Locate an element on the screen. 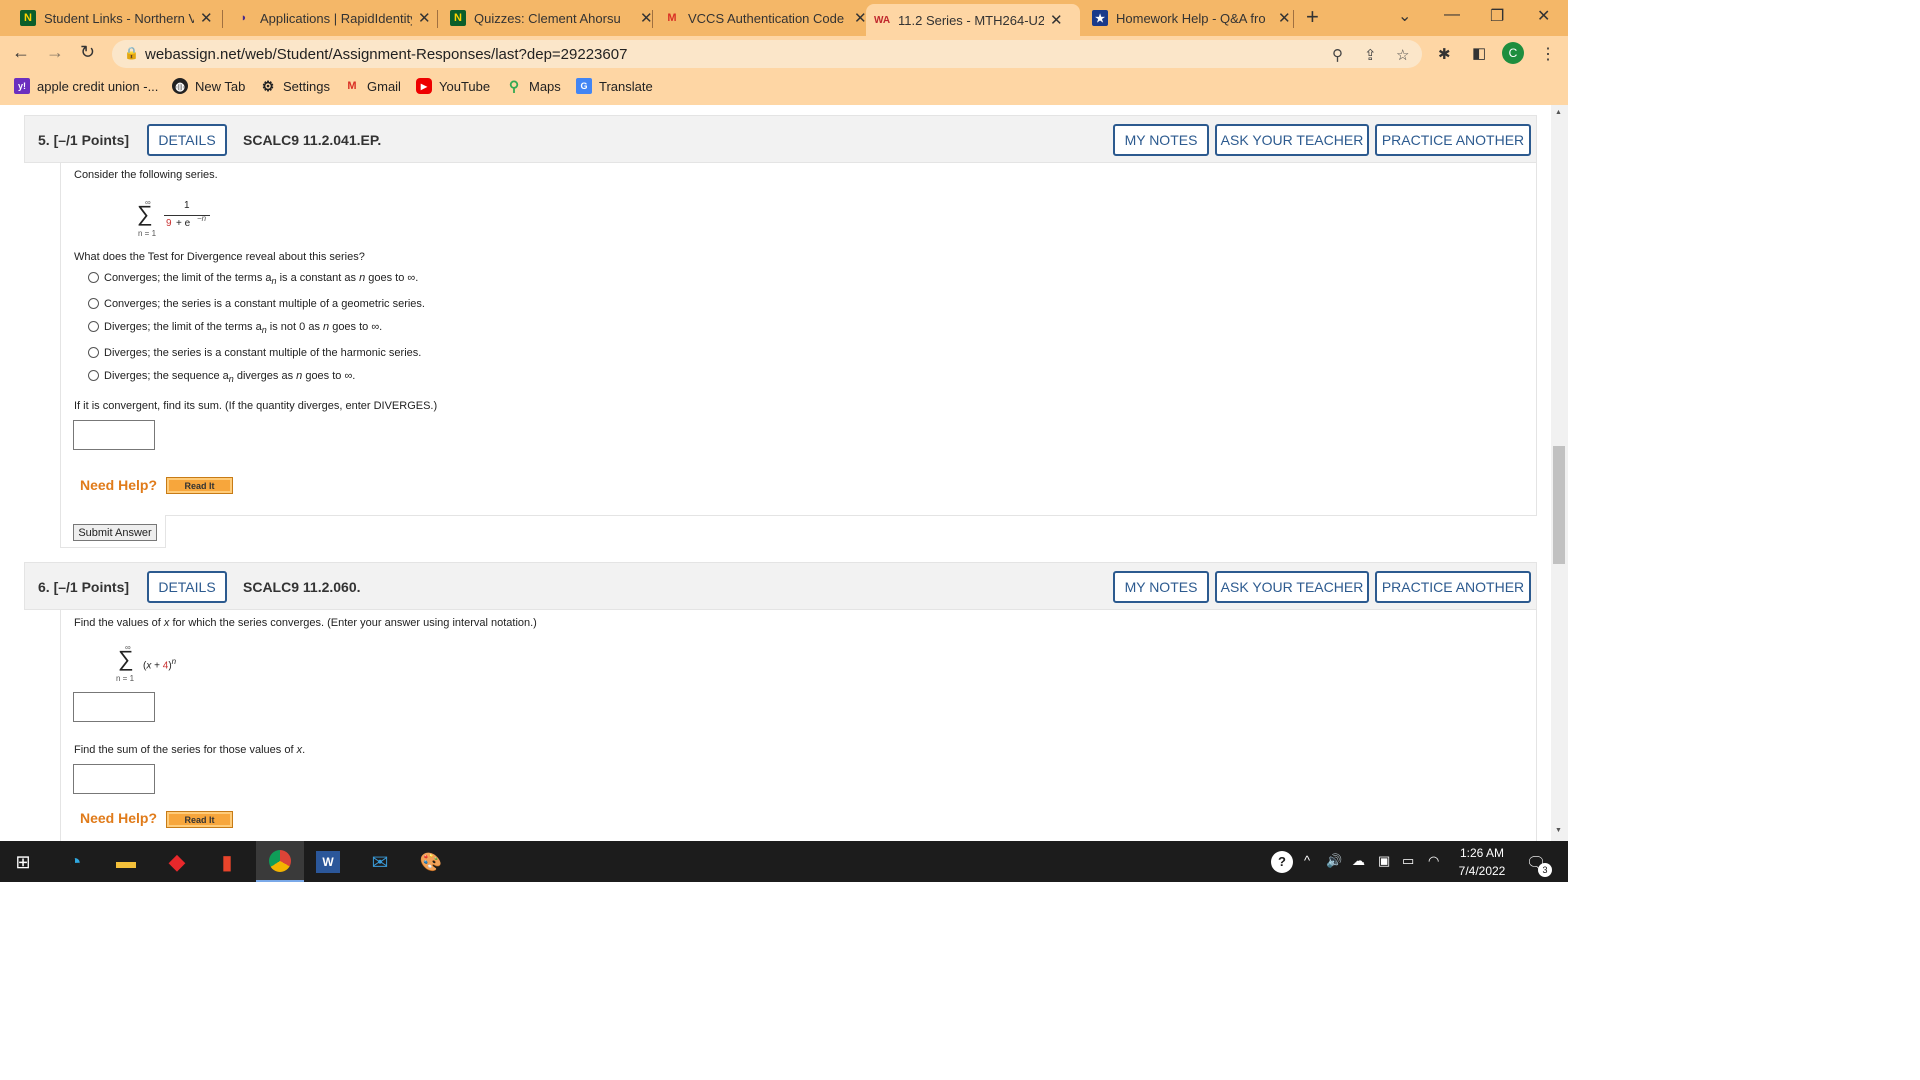 This screenshot has width=1920, height=1080. tab-student-links: N Student Links - Northern Vi ✕ is located at coordinates (116, 18).